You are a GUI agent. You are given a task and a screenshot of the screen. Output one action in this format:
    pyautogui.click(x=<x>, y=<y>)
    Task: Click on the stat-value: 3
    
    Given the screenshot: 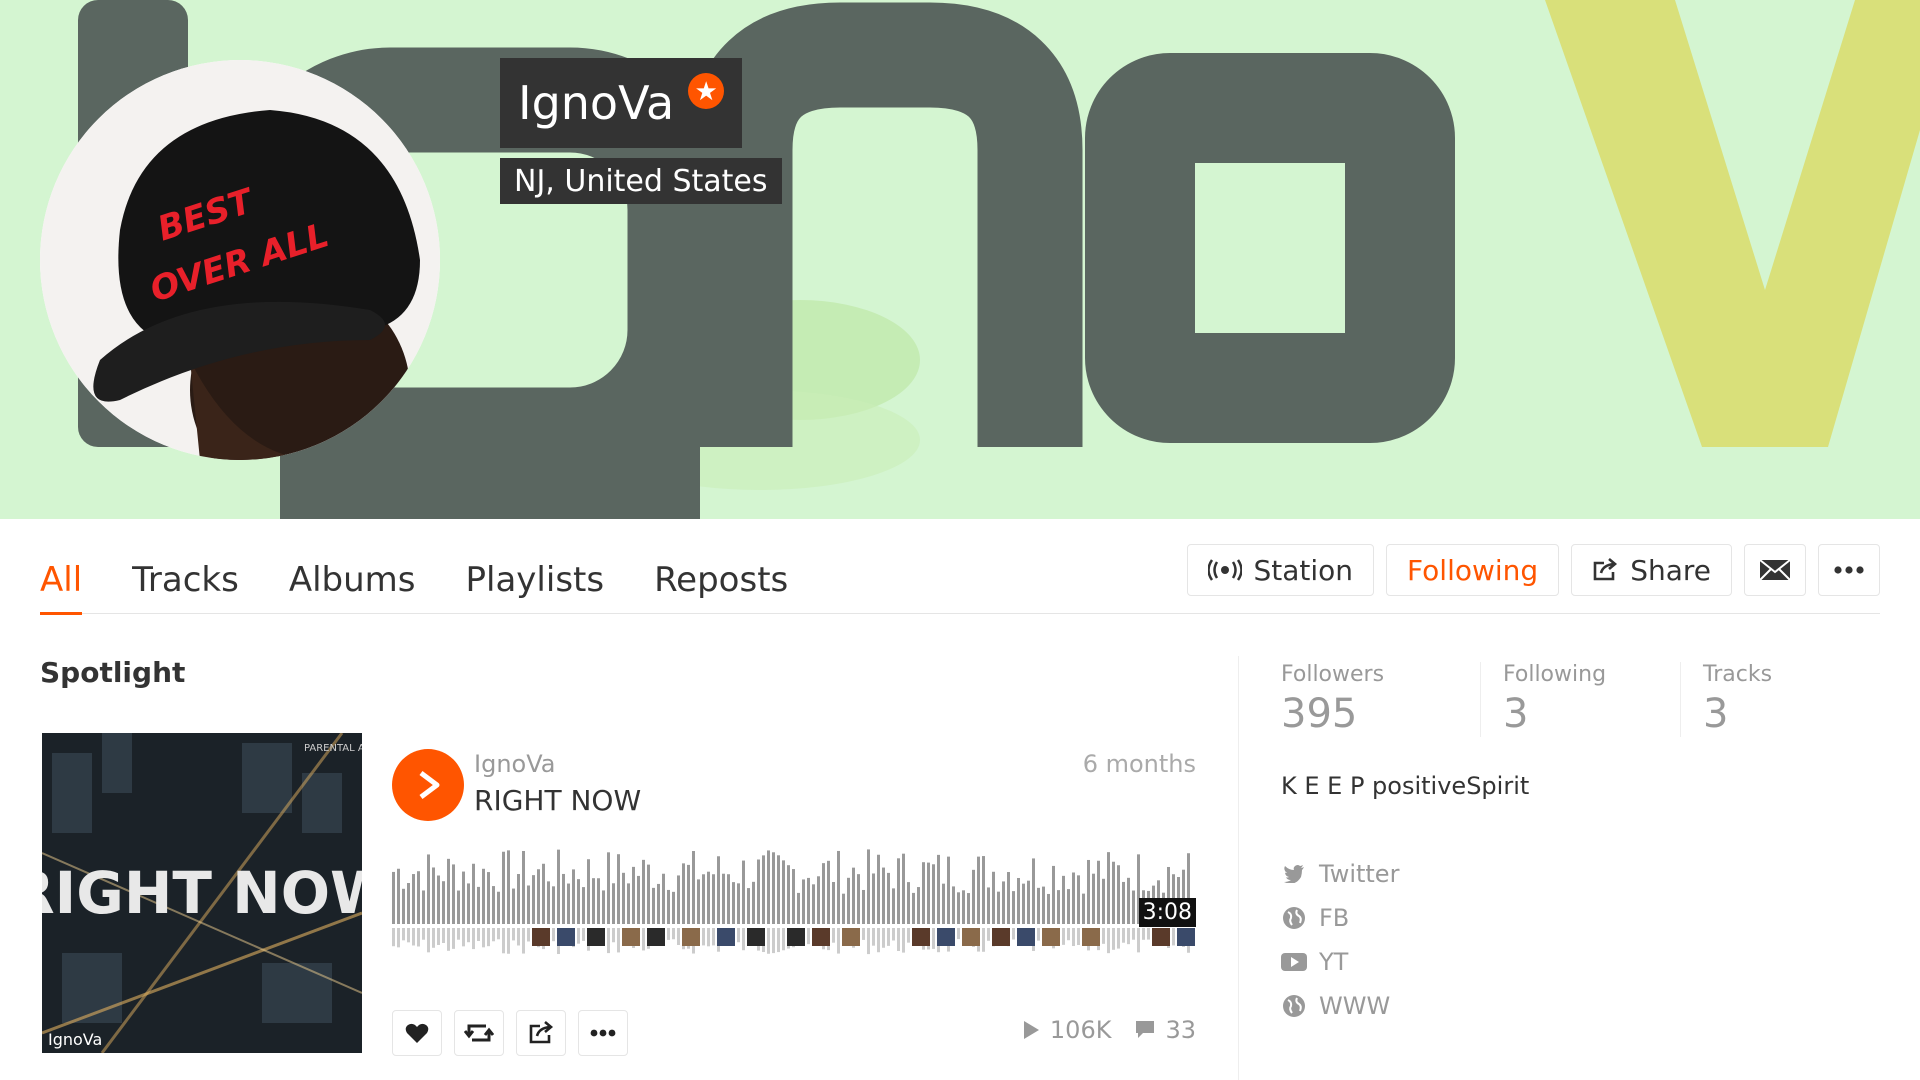 What is the action you would take?
    pyautogui.click(x=1716, y=714)
    